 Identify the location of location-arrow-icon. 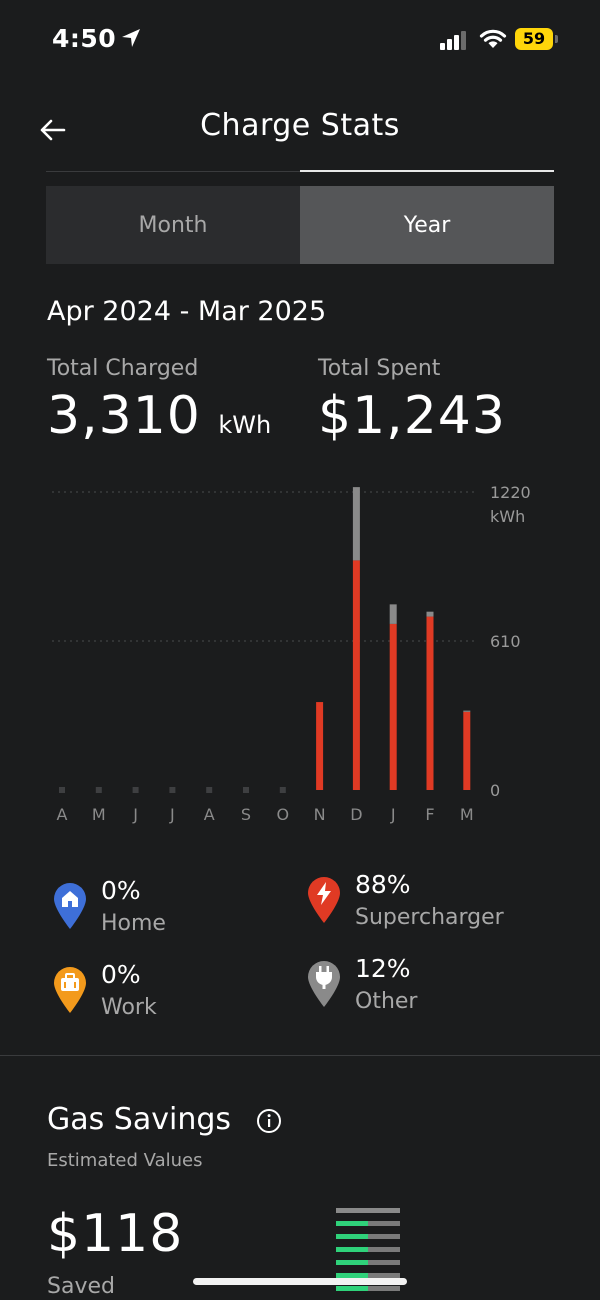
(131, 38).